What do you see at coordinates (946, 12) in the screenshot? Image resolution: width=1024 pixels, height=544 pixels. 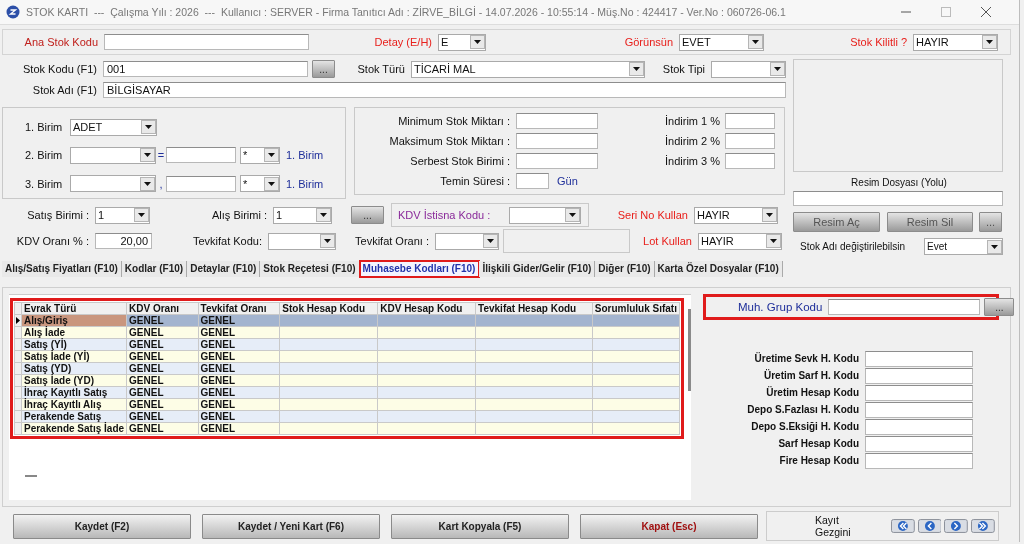 I see `maximize-icon` at bounding box center [946, 12].